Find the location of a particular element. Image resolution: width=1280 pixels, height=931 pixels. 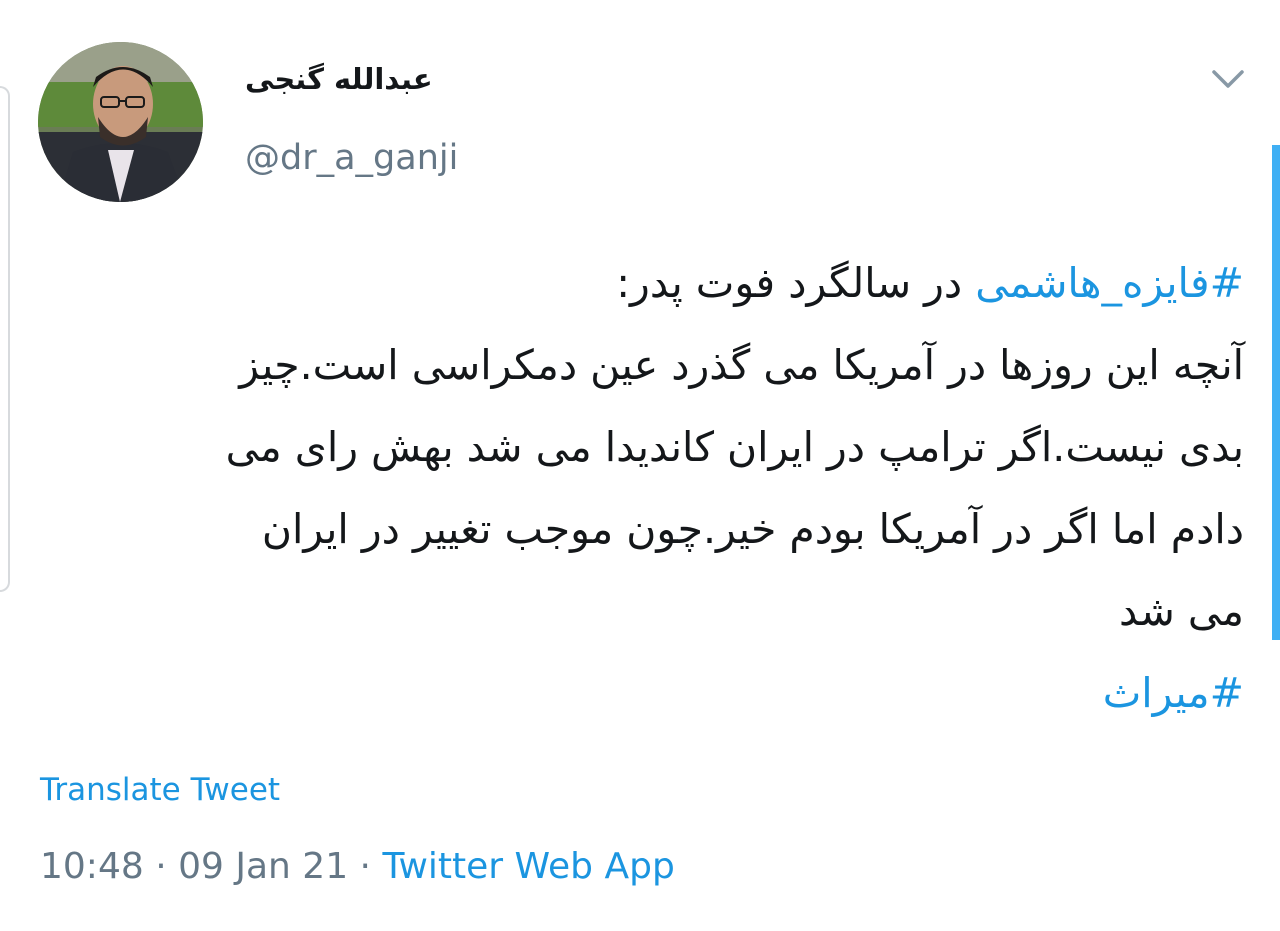

hashtag-link: #میراث is located at coordinates (1173, 693).